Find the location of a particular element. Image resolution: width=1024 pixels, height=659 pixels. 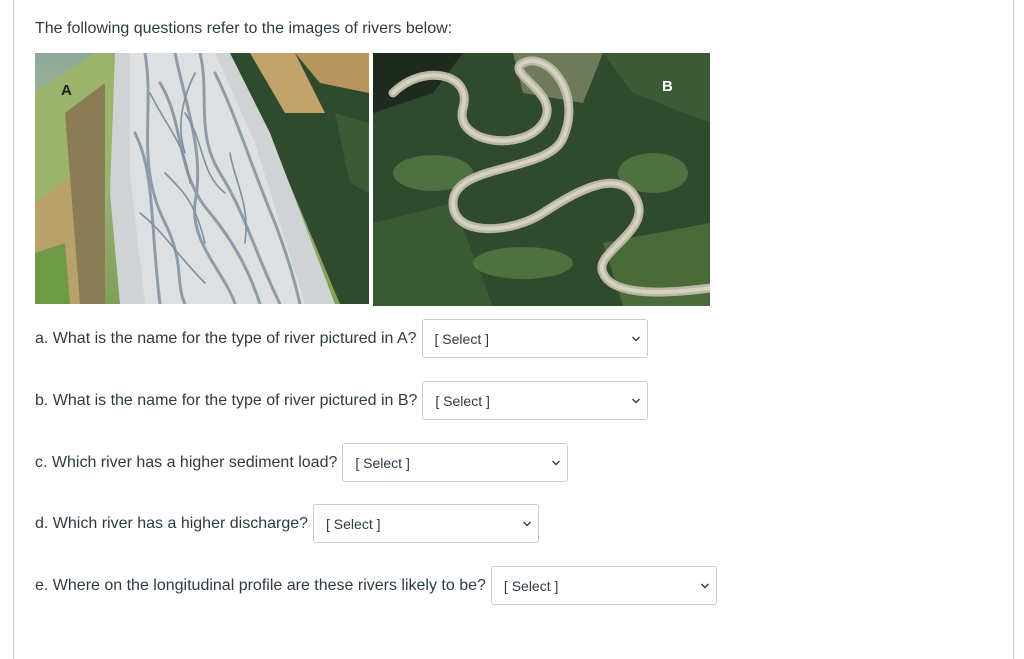

question-c-select: [ Select ] is located at coordinates (455, 462).